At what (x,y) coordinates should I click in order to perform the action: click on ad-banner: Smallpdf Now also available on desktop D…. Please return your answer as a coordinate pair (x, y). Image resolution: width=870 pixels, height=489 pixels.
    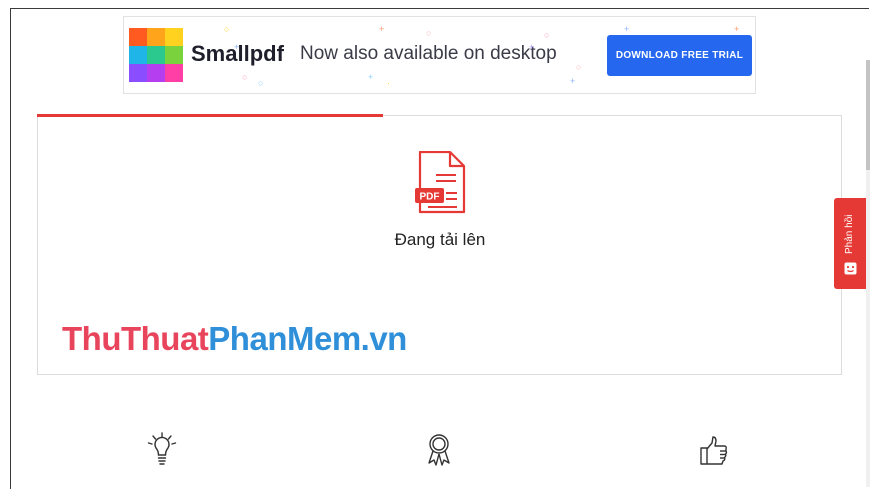
    Looking at the image, I should click on (439, 55).